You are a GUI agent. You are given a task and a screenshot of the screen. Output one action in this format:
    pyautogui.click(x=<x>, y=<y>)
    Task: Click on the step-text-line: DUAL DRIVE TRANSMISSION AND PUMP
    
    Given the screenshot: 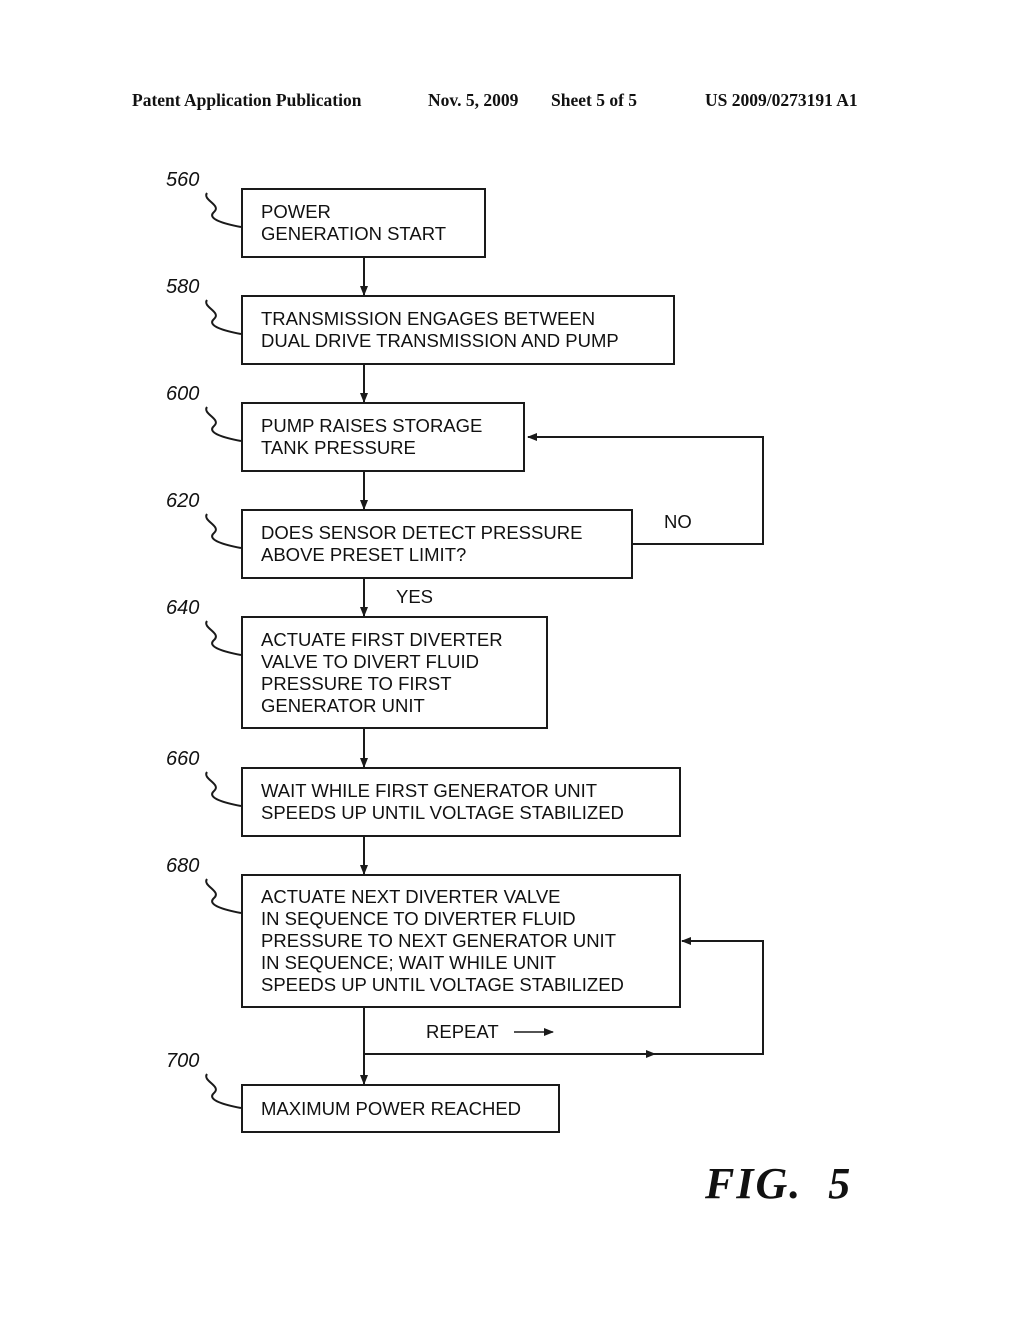 What is the action you would take?
    pyautogui.click(x=440, y=340)
    